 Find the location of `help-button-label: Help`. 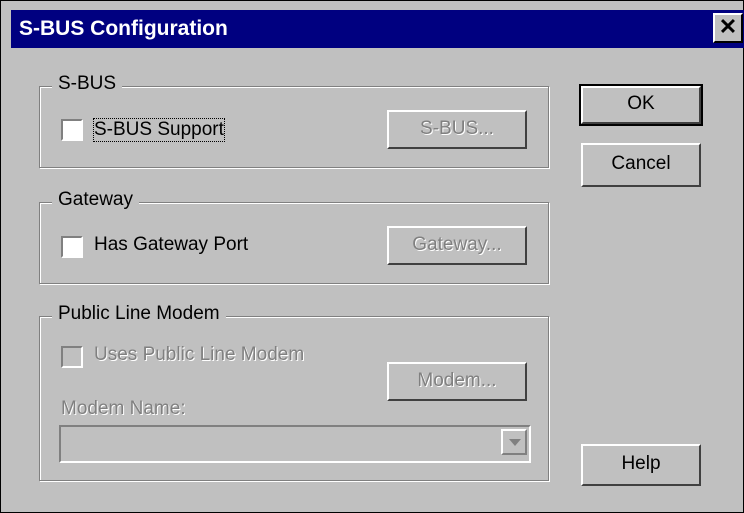

help-button-label: Help is located at coordinates (641, 463).